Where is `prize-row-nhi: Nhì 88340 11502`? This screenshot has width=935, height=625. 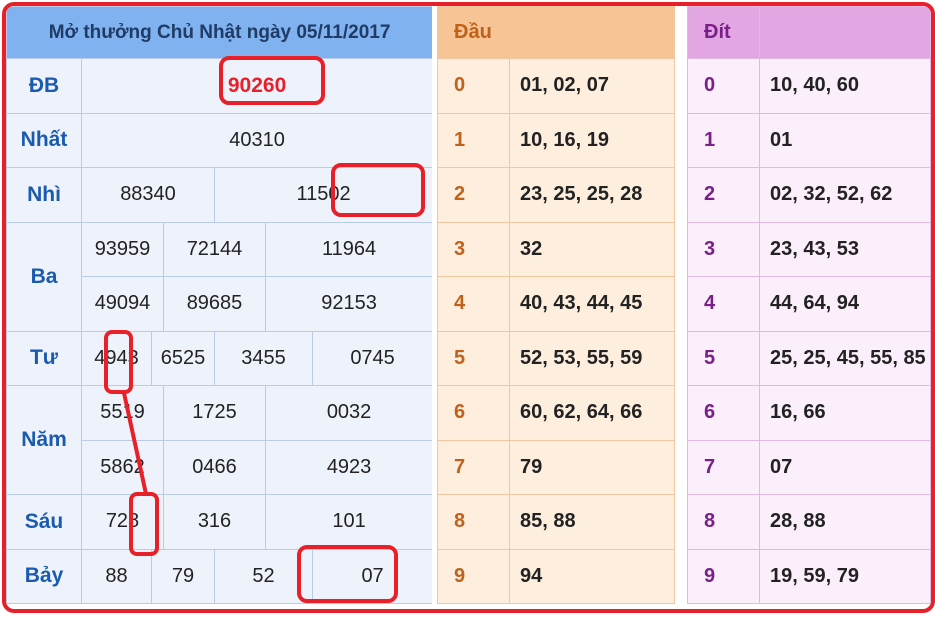 prize-row-nhi: Nhì 88340 11502 is located at coordinates (220, 195).